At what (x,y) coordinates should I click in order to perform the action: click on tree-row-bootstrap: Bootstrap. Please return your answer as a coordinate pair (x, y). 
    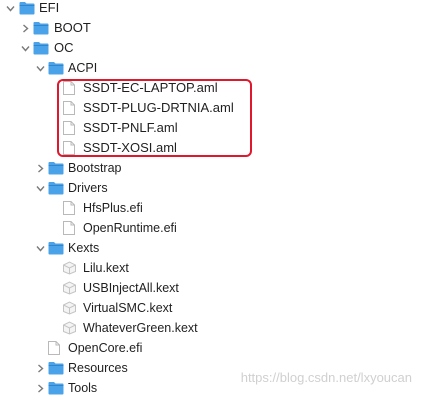
    Looking at the image, I should click on (213, 168).